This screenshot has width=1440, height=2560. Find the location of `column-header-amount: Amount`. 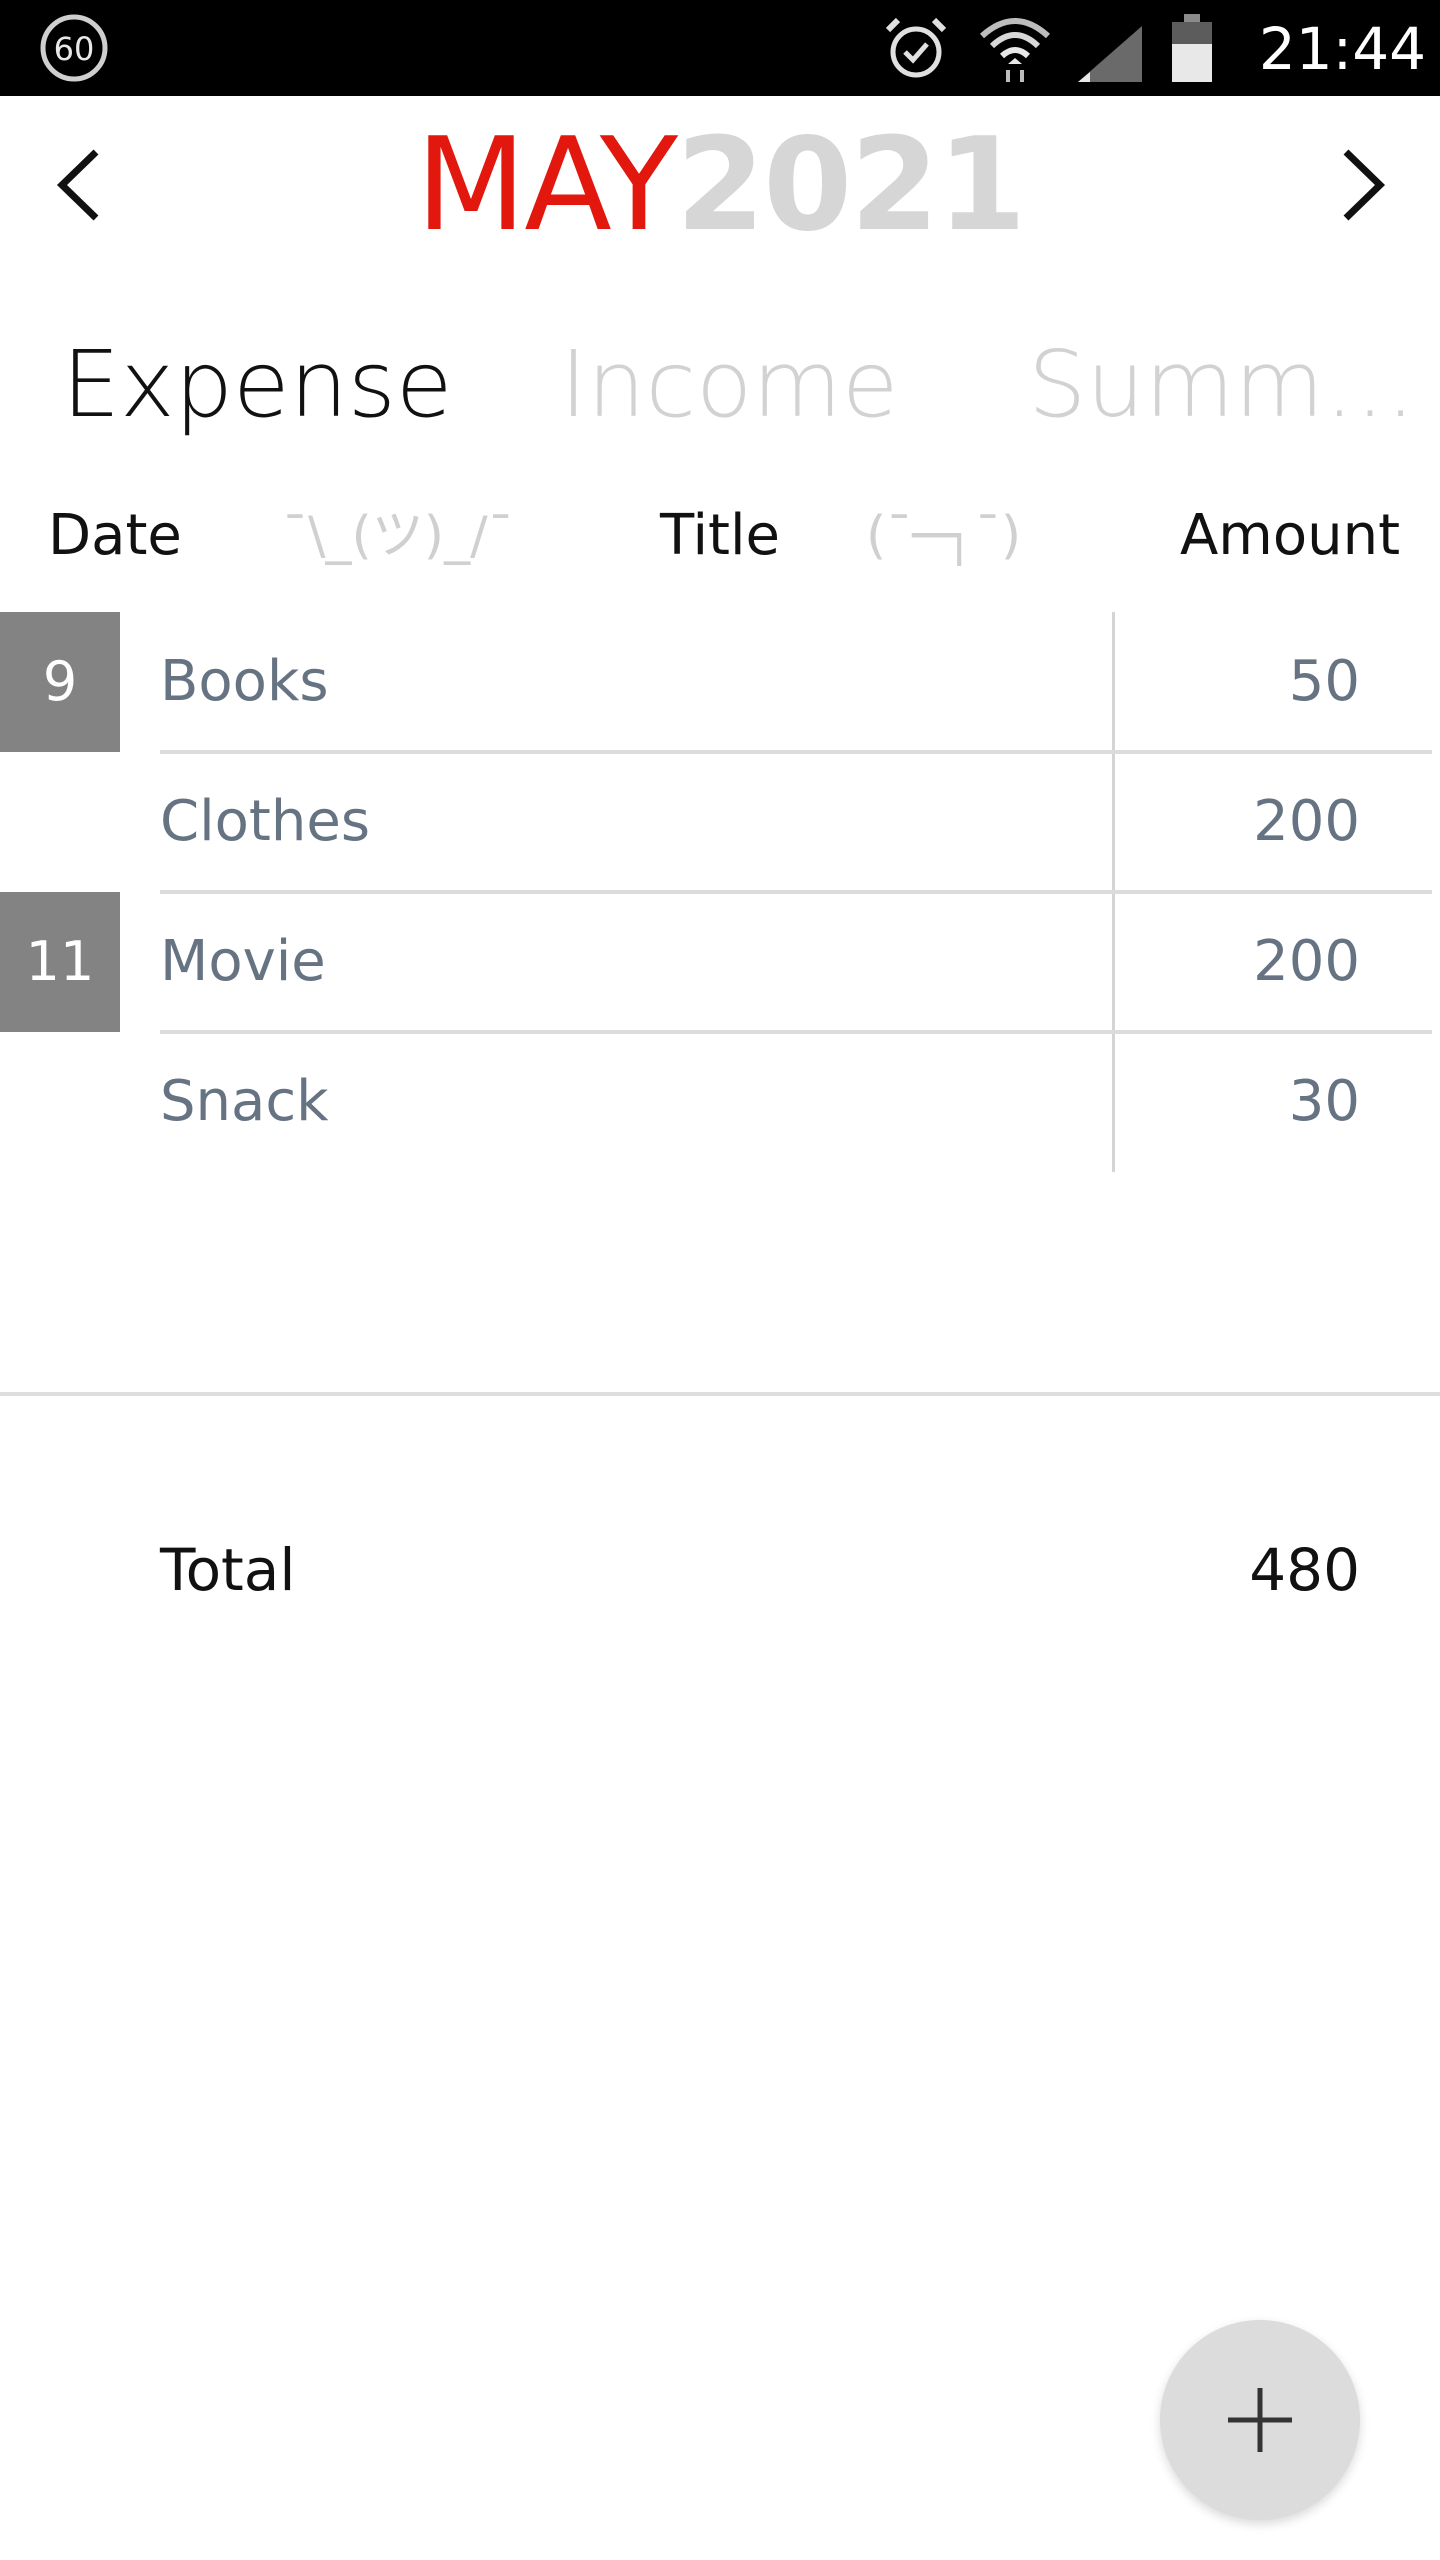

column-header-amount: Amount is located at coordinates (1290, 535).